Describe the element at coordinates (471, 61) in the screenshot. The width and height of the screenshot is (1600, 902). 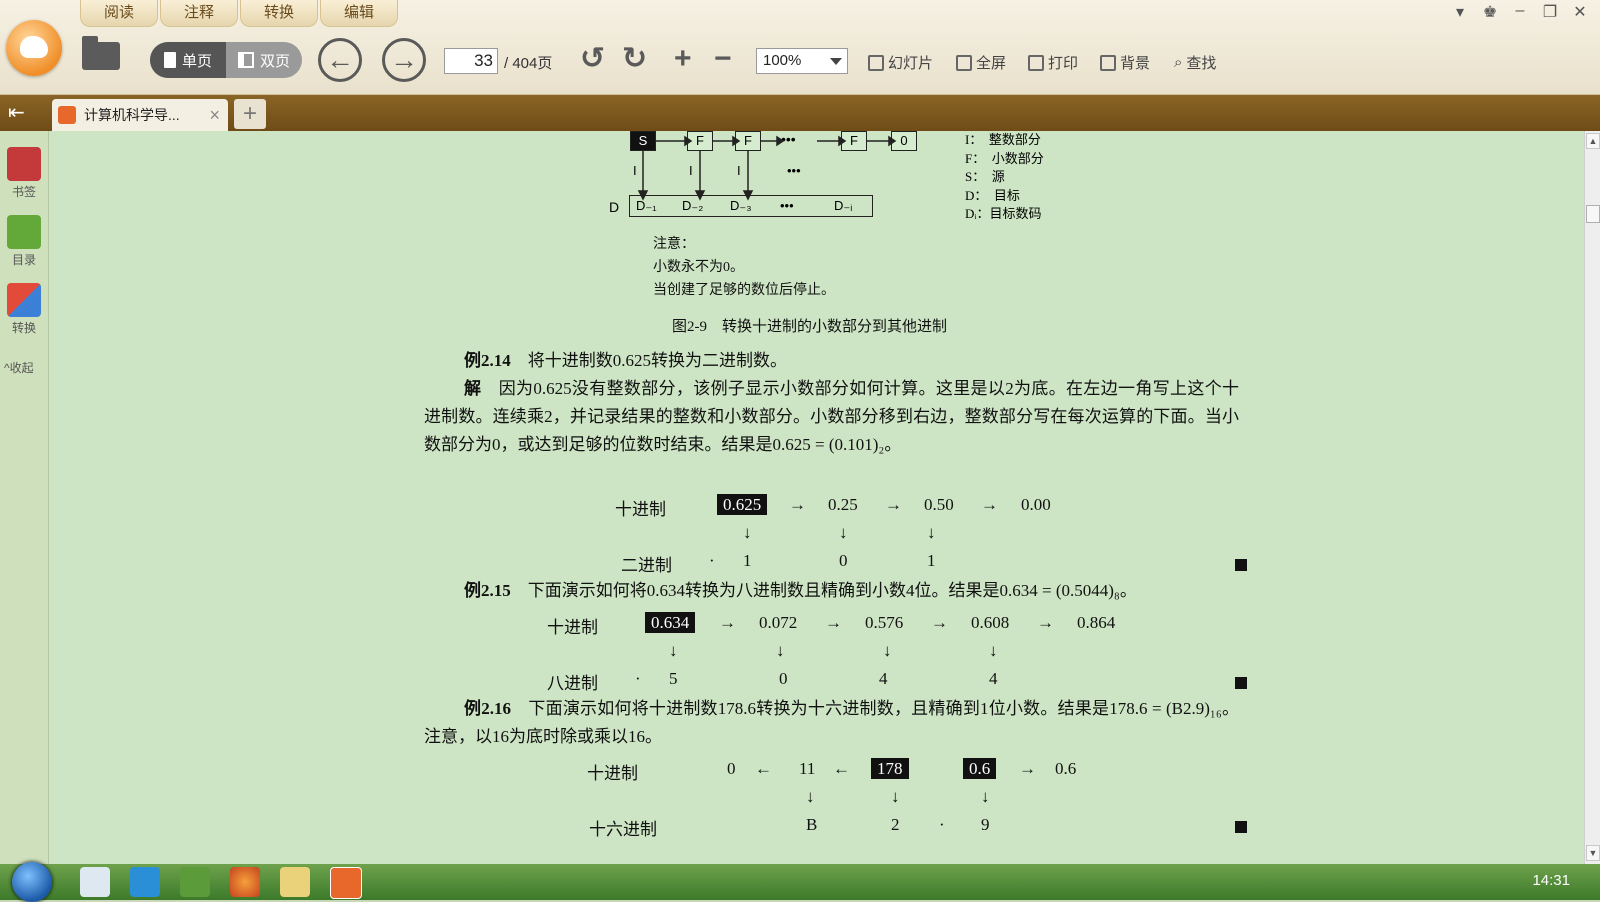
I see `page-number-input: 33` at that location.